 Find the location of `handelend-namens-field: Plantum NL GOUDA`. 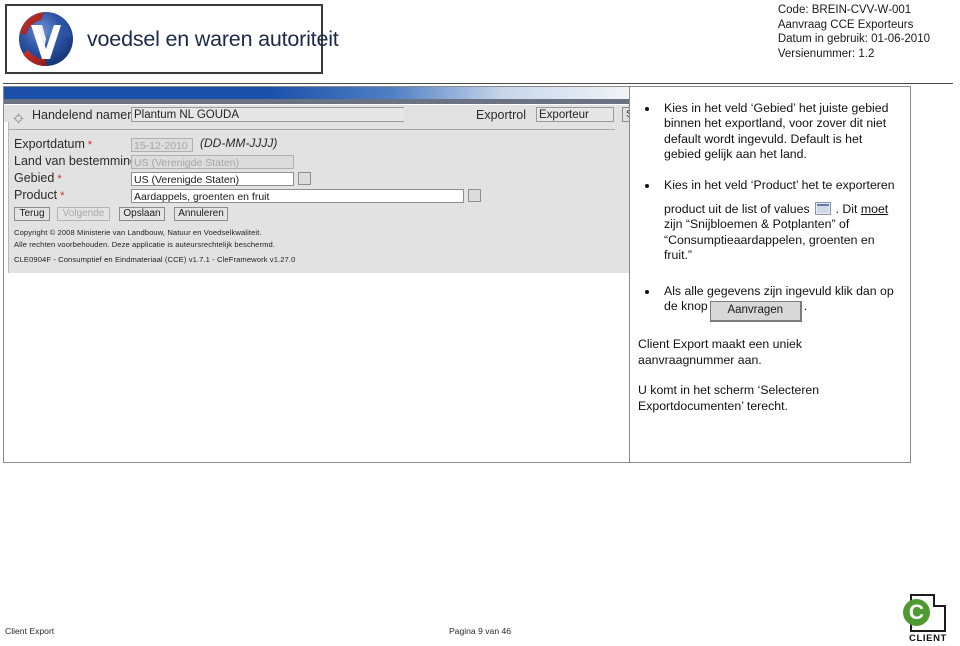

handelend-namens-field: Plantum NL GOUDA is located at coordinates (267, 114).